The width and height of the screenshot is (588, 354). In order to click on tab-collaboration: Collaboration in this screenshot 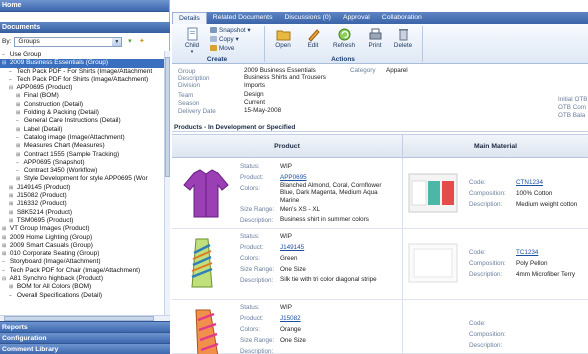, I will do `click(402, 18)`.